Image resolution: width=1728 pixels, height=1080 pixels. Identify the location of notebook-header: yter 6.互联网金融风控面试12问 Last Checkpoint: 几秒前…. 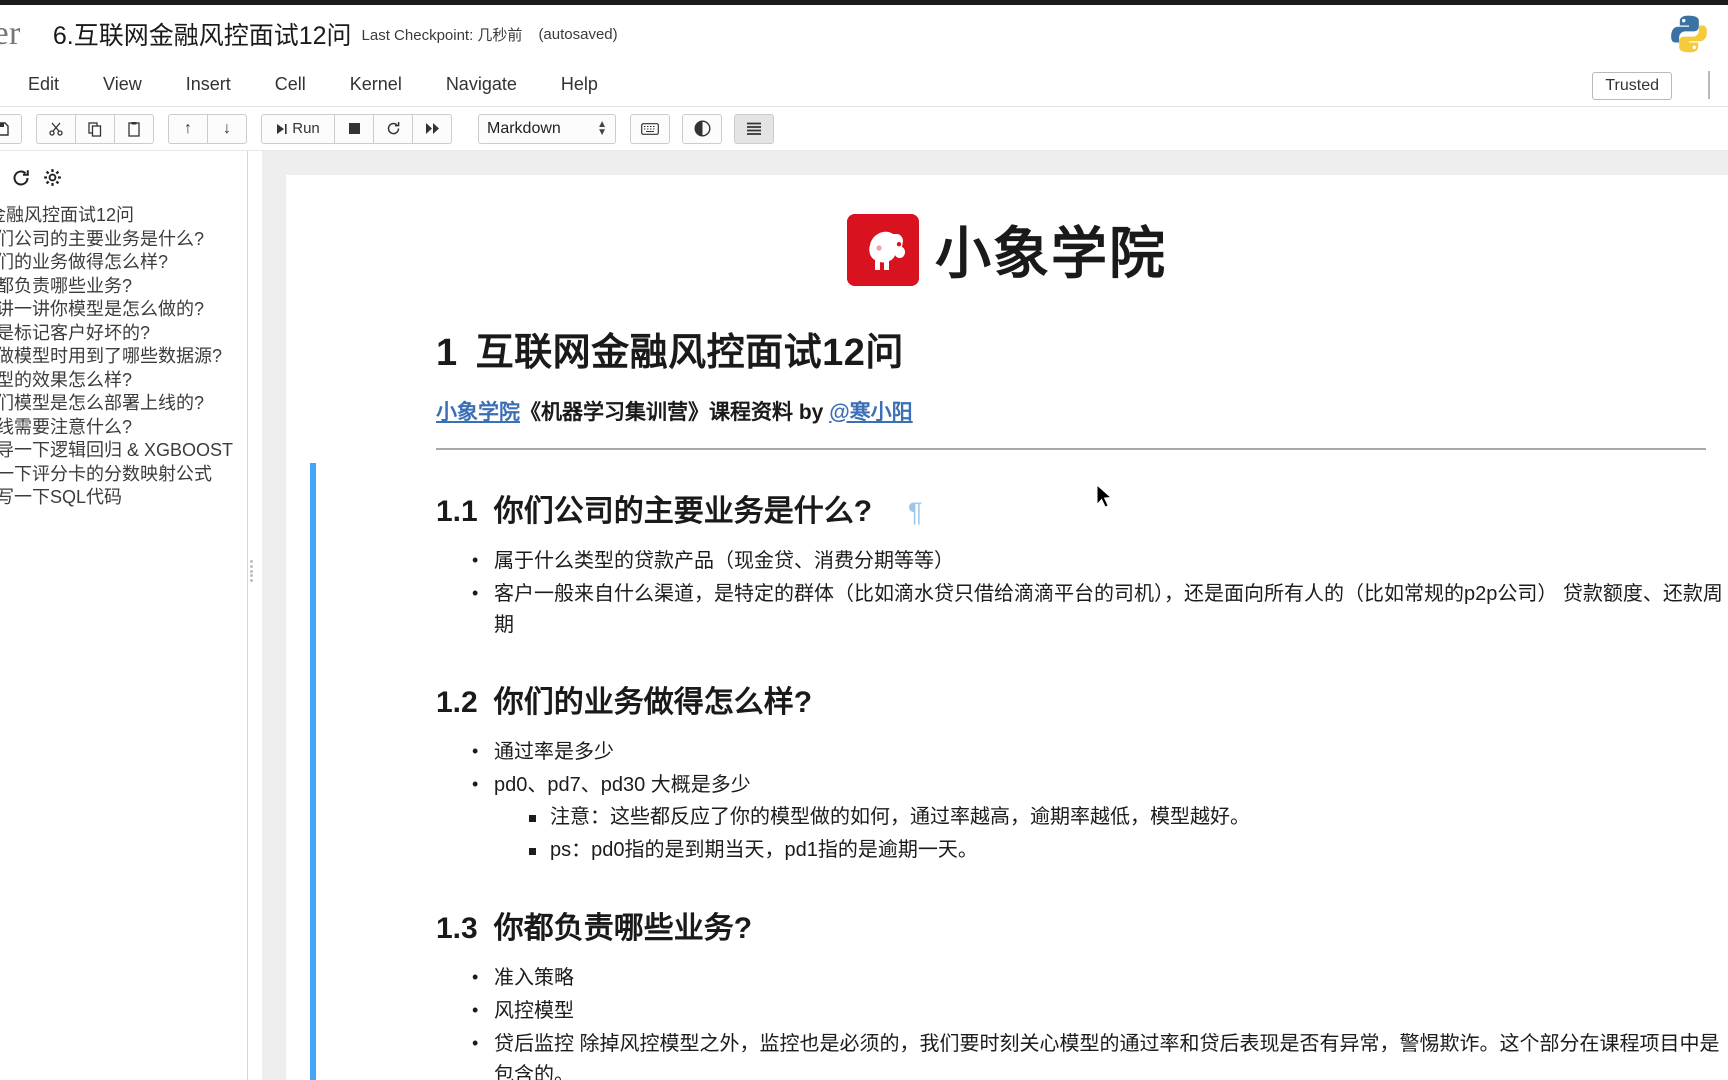
(864, 34).